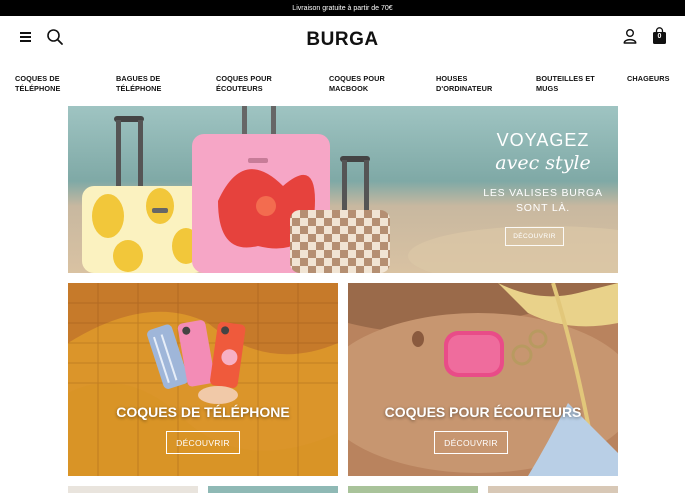  I want to click on hero-title: VOYAGEZ, so click(543, 140).